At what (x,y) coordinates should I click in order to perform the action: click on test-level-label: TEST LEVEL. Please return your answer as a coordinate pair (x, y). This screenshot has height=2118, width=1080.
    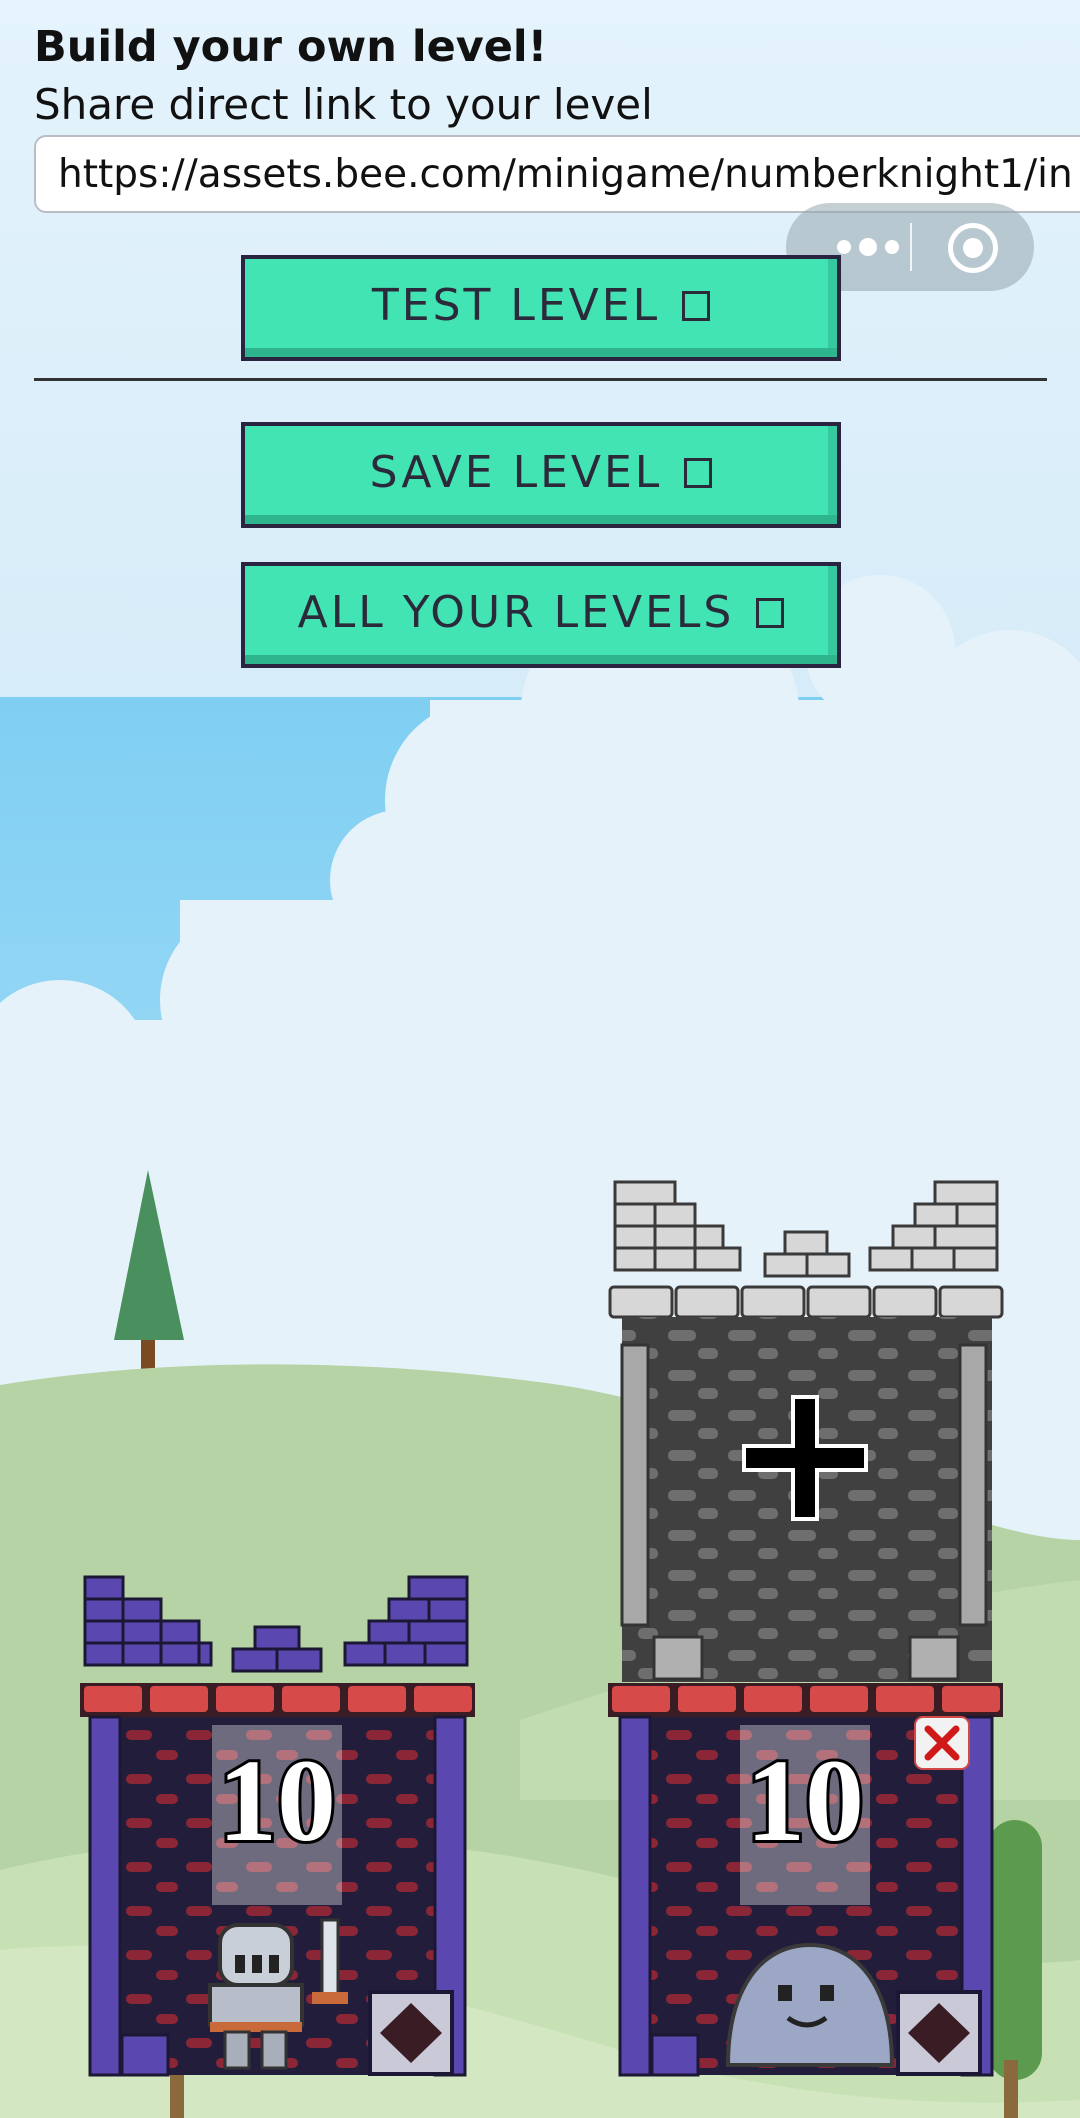
    Looking at the image, I should click on (516, 305).